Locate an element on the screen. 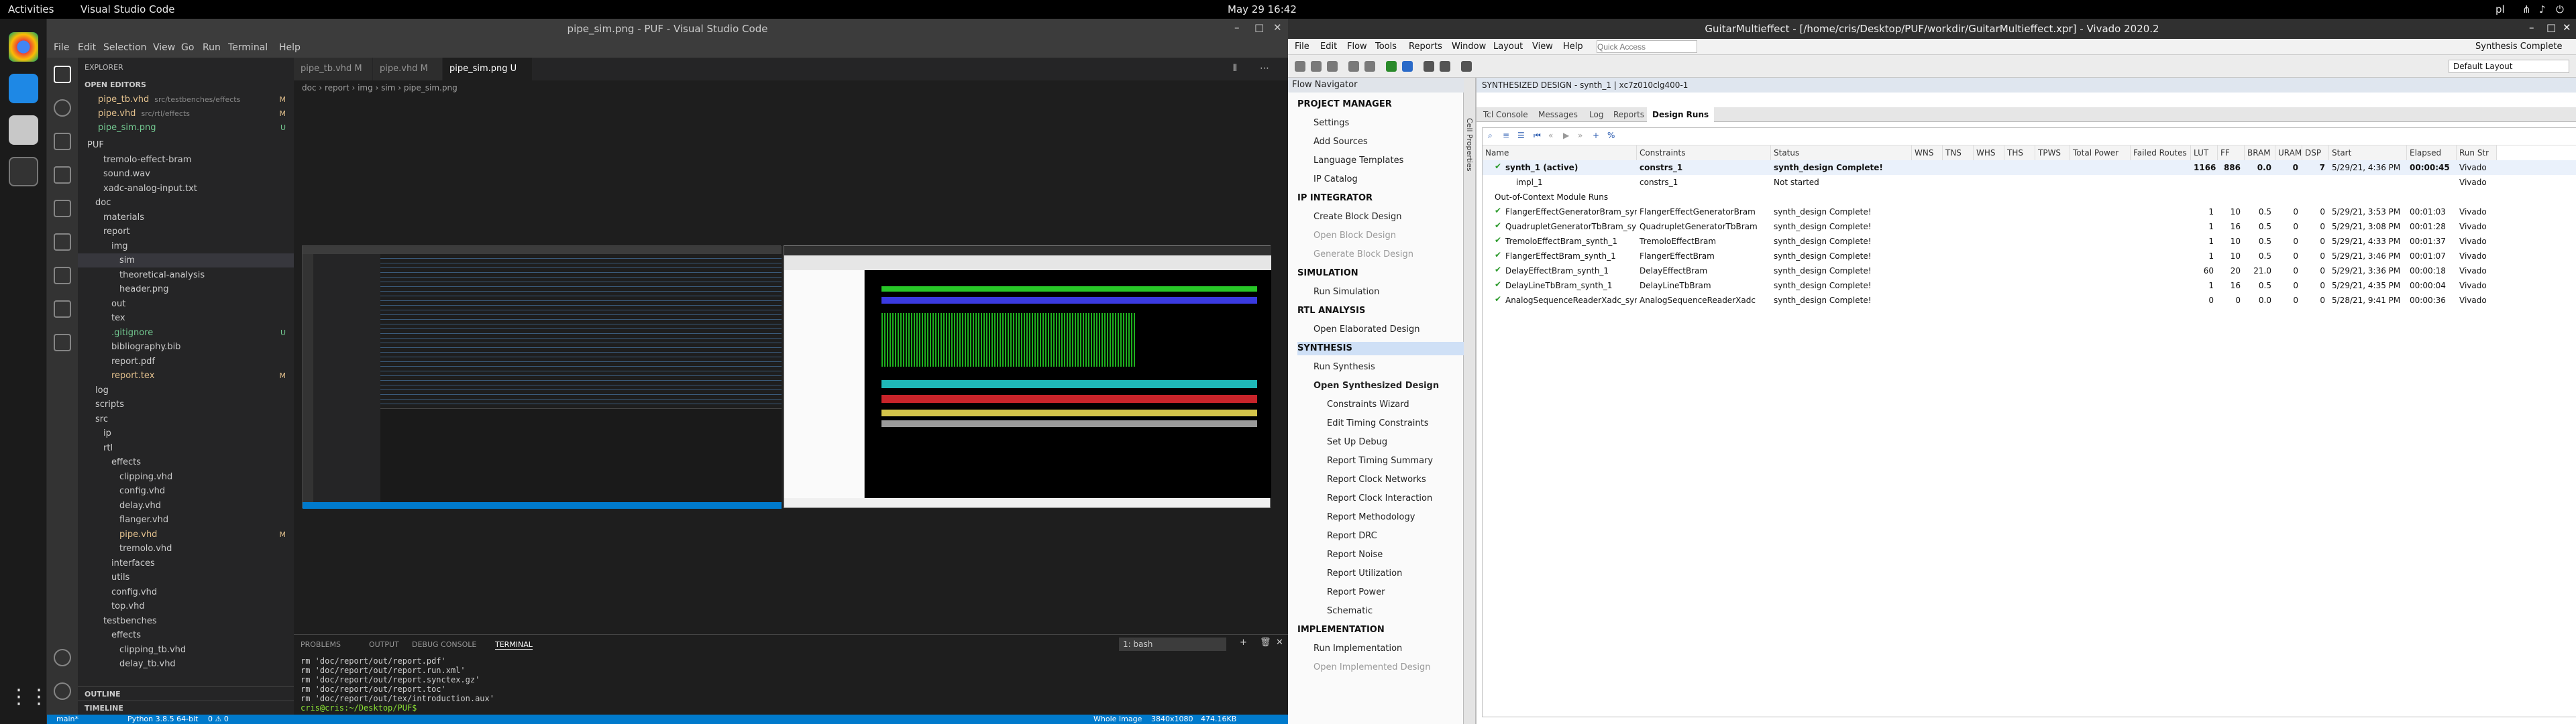 Image resolution: width=2576 pixels, height=724 pixels. split-editor-icon: ⫴ is located at coordinates (1235, 68).